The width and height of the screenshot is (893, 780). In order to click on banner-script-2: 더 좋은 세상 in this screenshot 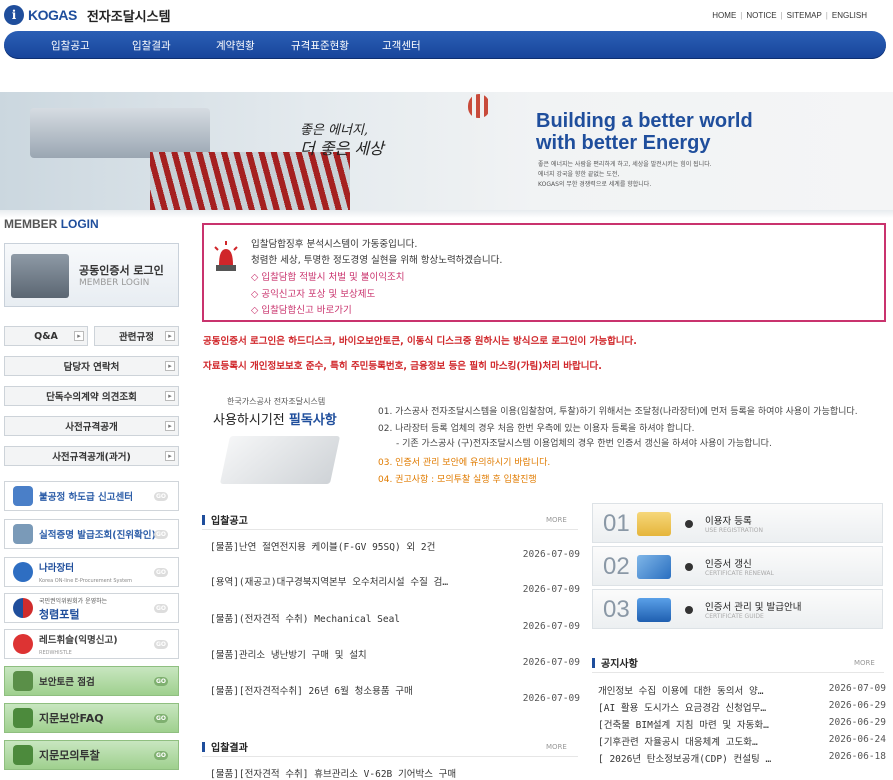, I will do `click(342, 148)`.